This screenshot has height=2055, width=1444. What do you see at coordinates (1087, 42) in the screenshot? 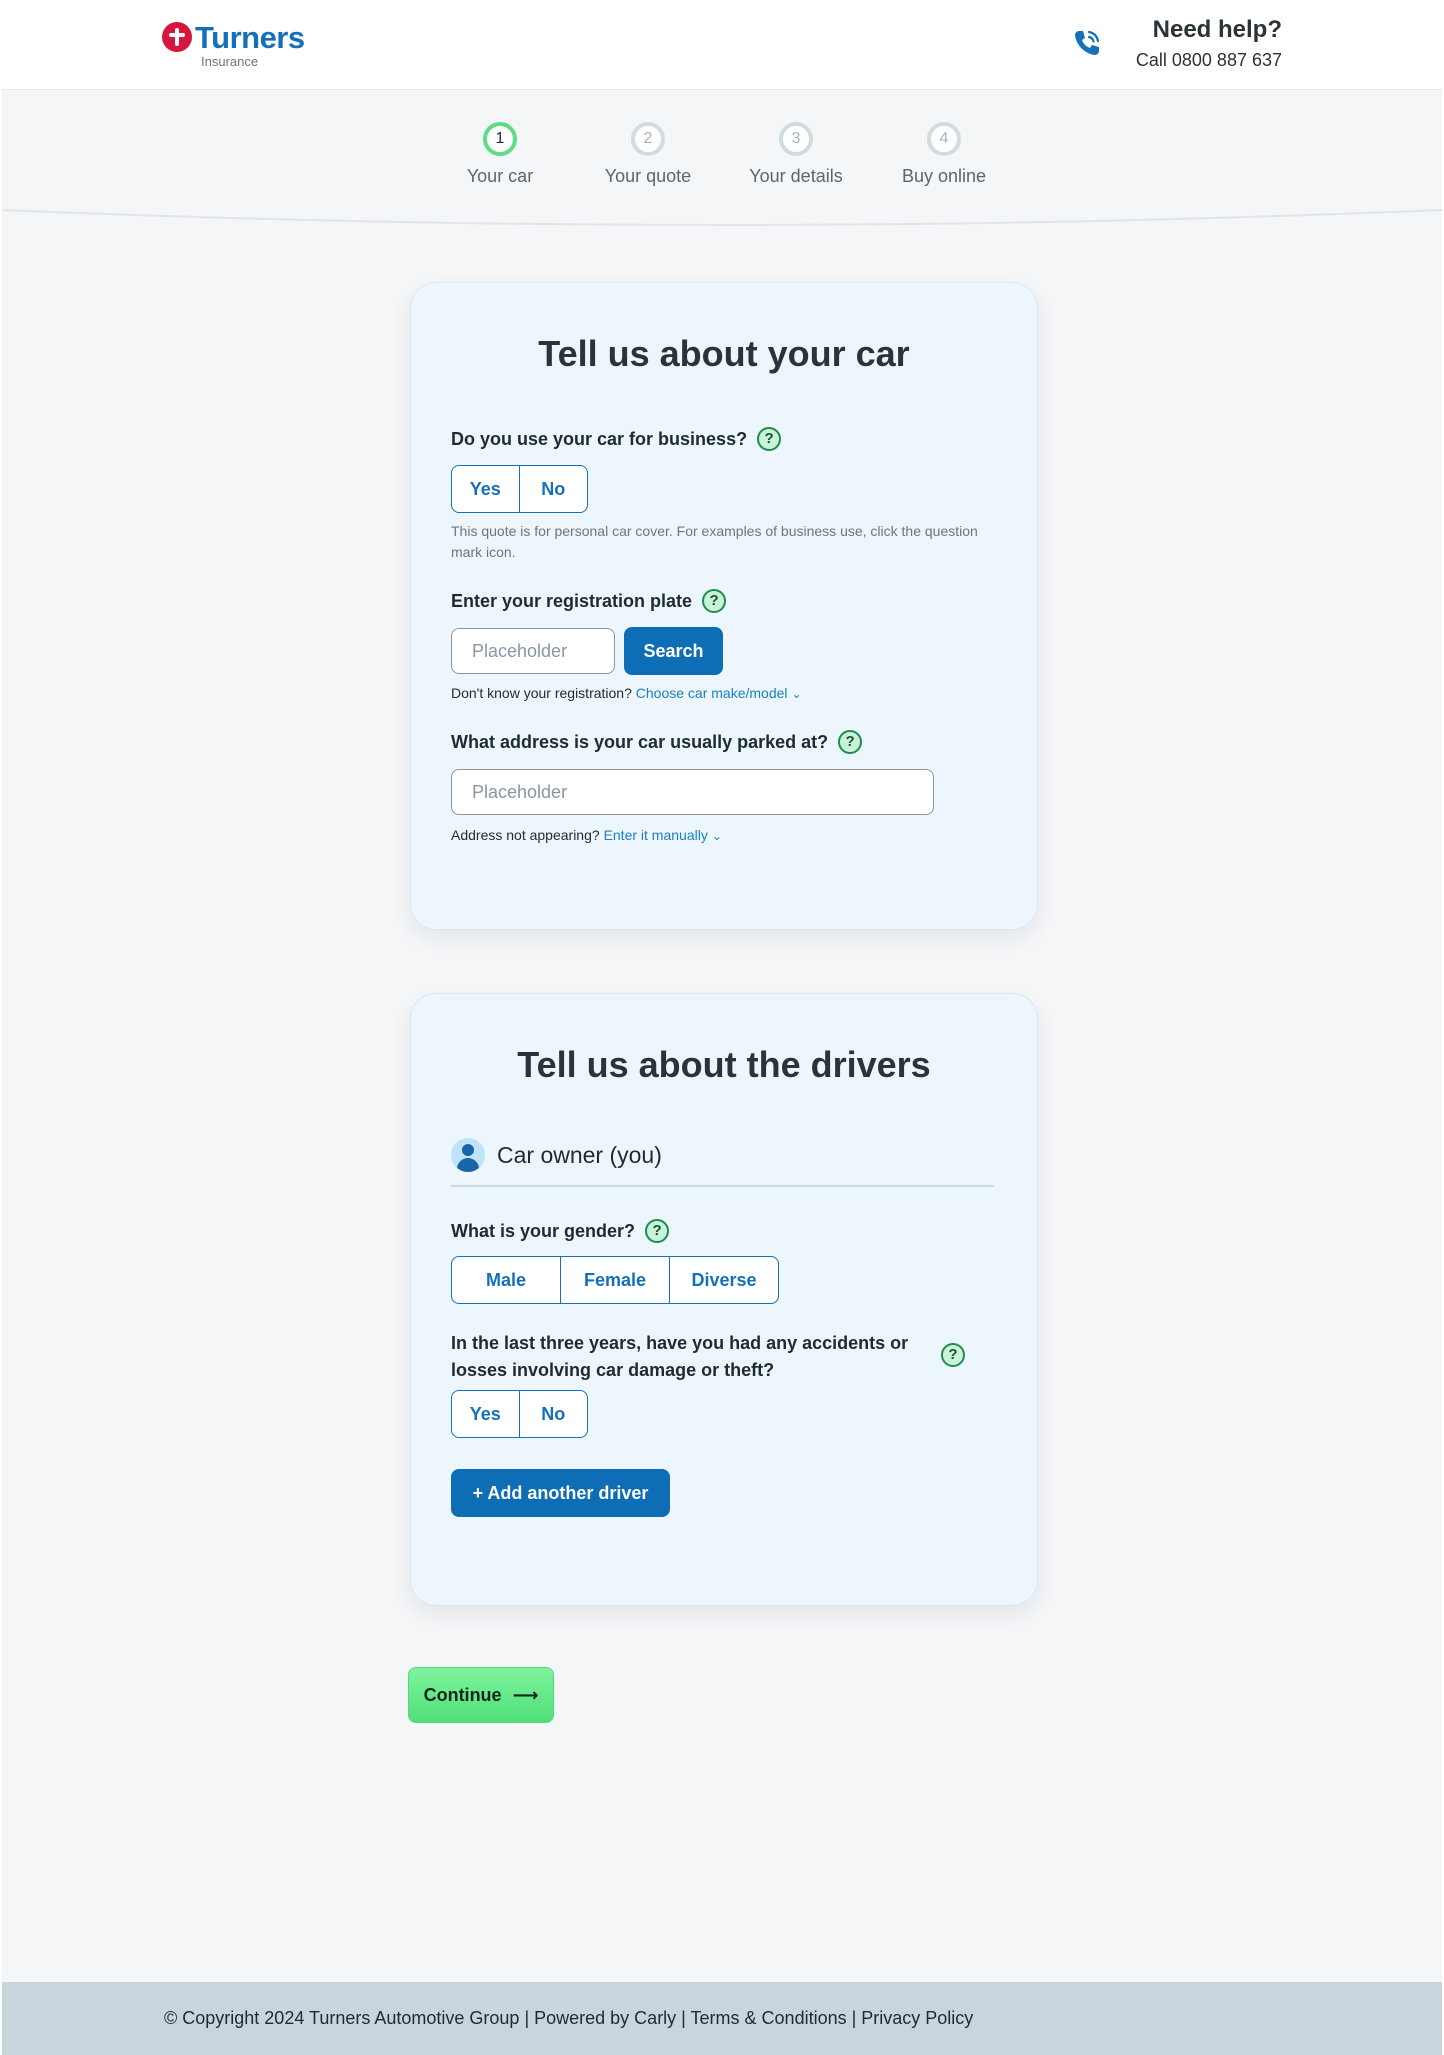
I see `phone-icon` at bounding box center [1087, 42].